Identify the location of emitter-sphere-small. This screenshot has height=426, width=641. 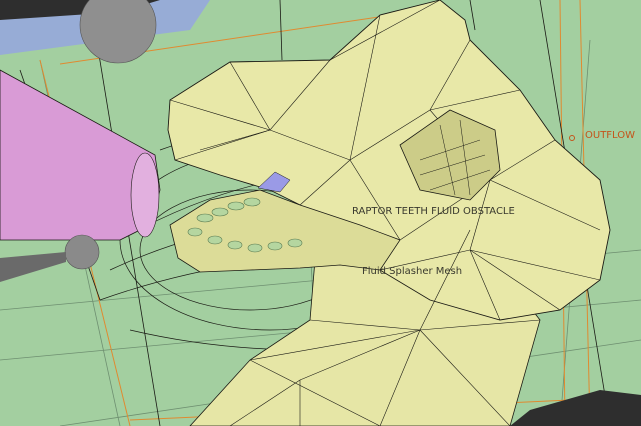
(82, 252).